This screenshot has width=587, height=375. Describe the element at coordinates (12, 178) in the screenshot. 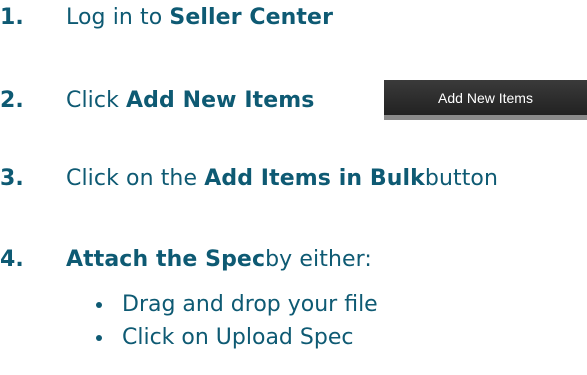

I see `step-number: 3.` at that location.